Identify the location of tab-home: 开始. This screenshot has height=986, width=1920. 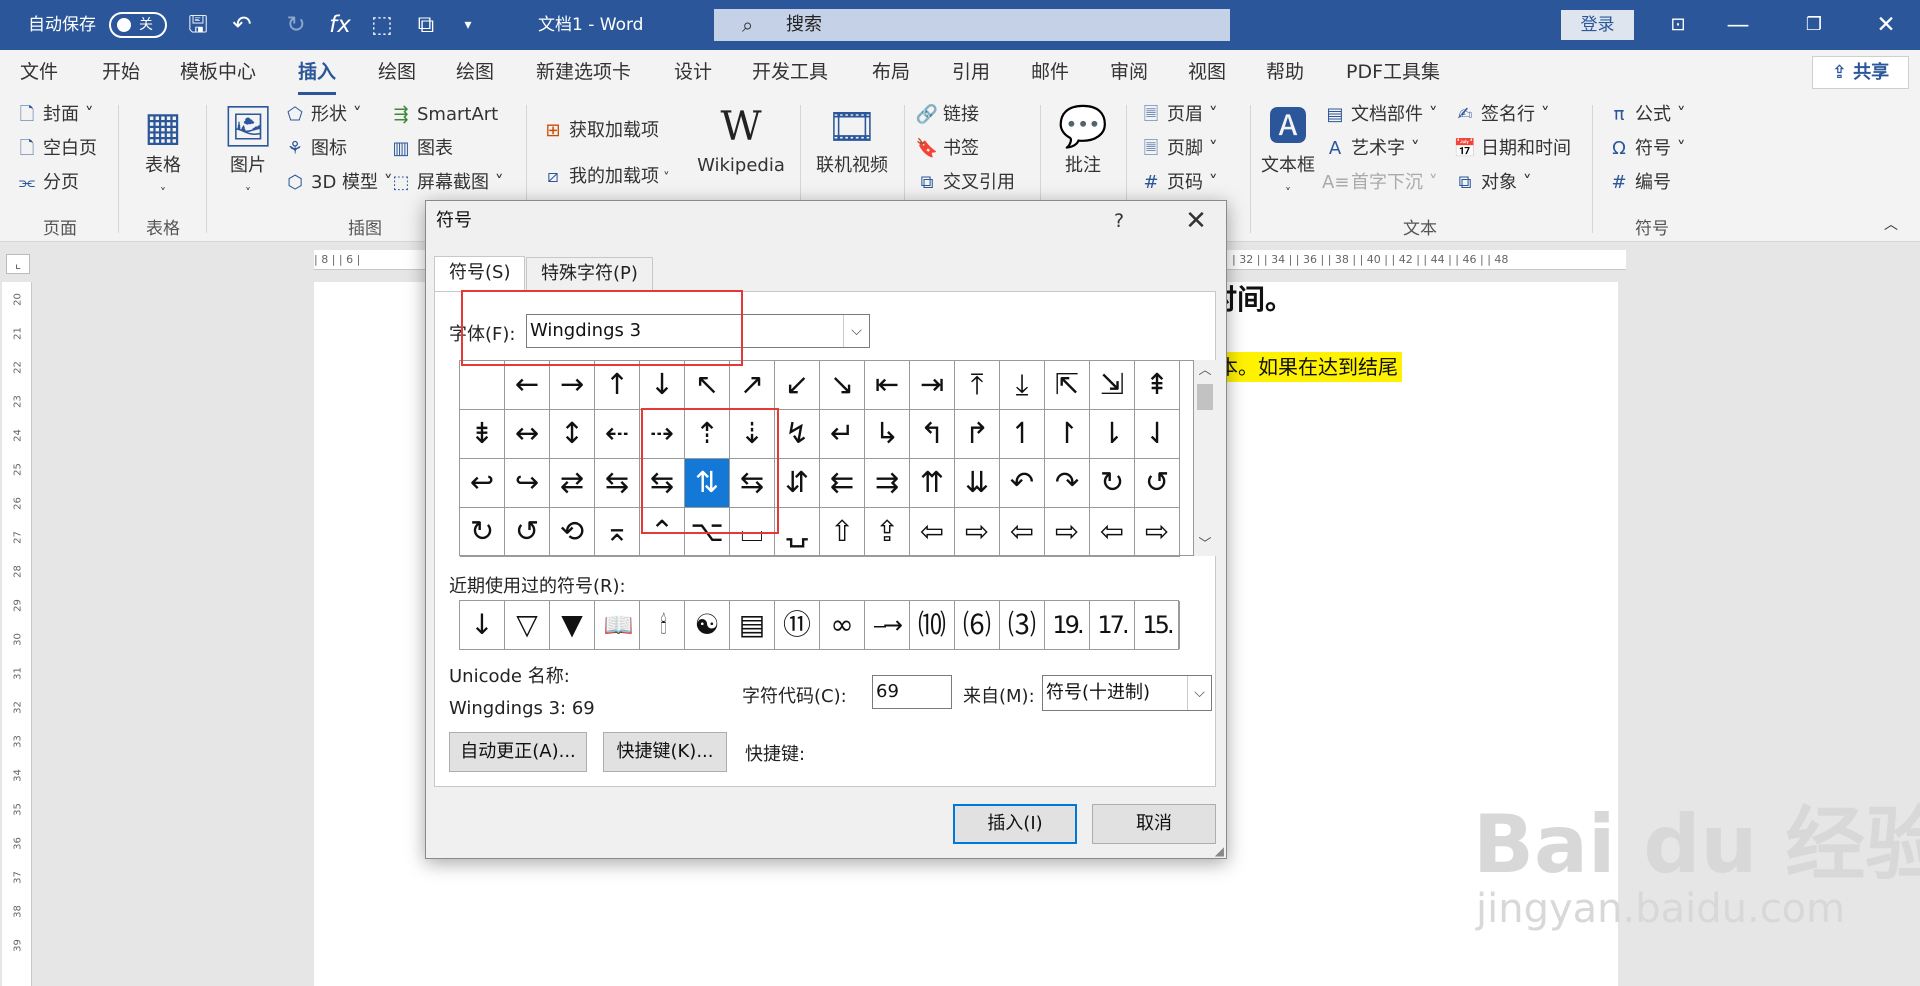
(121, 72).